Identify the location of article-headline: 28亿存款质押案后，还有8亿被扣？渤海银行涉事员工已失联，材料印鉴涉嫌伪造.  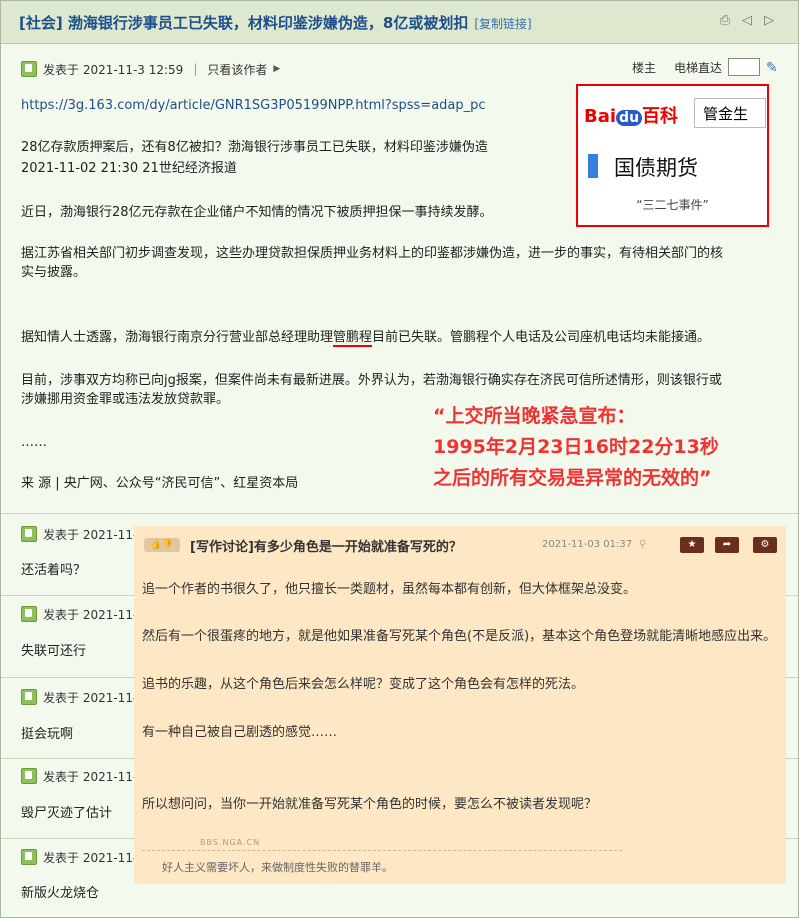
(254, 147).